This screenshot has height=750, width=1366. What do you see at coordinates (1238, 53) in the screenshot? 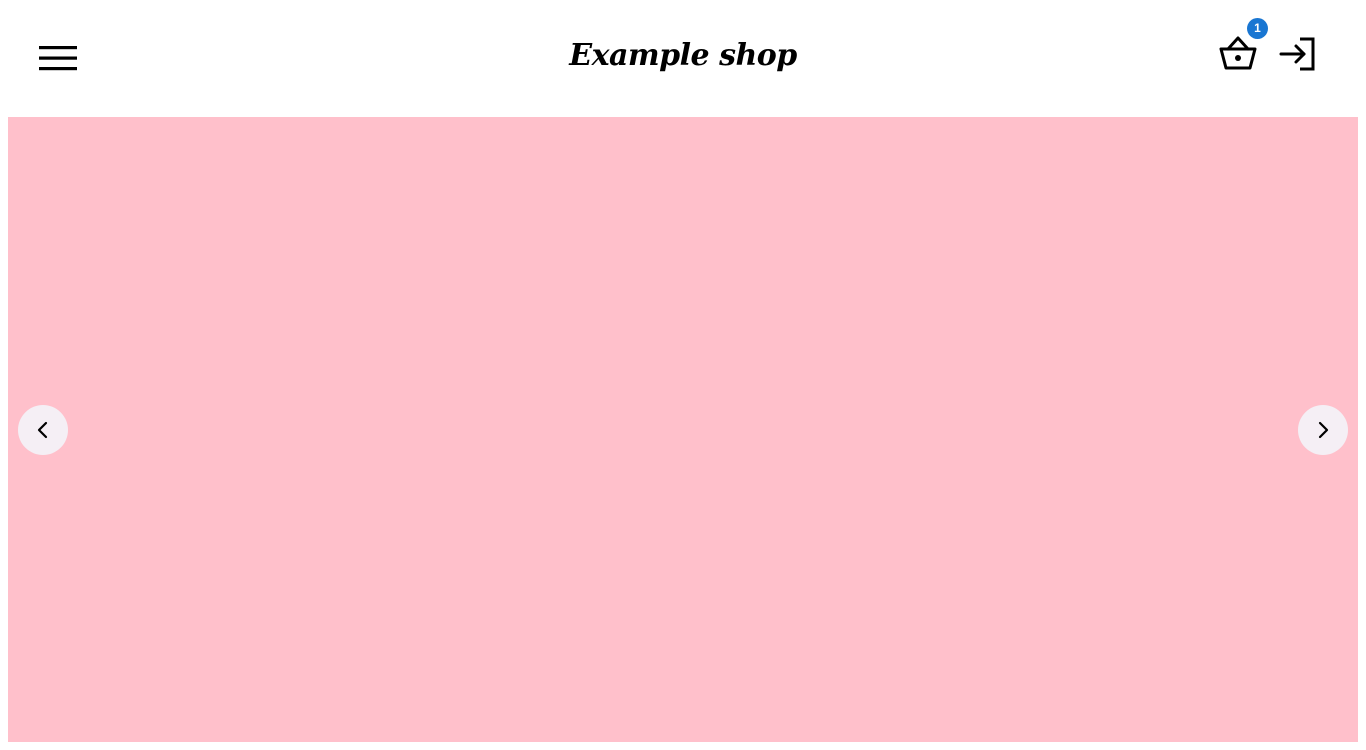
I see `shopping-basket-icon` at bounding box center [1238, 53].